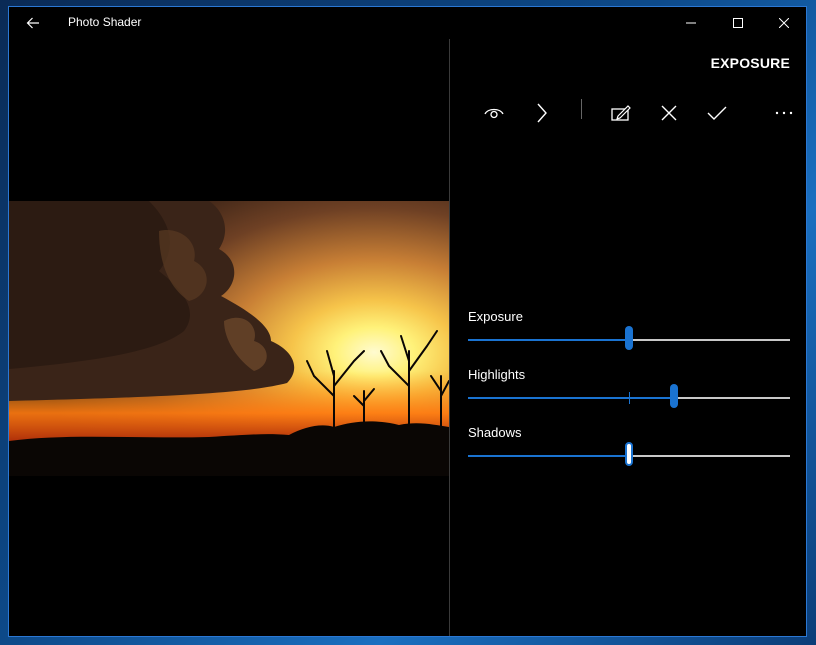 This screenshot has width=816, height=645. I want to click on minimize-icon, so click(691, 23).